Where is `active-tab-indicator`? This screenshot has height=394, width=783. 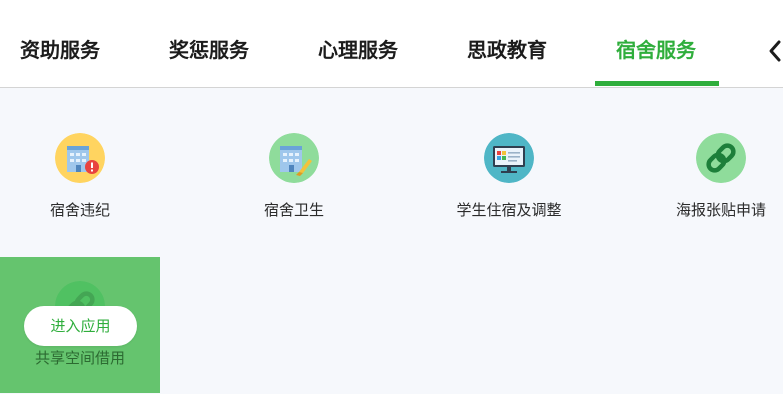
active-tab-indicator is located at coordinates (657, 83).